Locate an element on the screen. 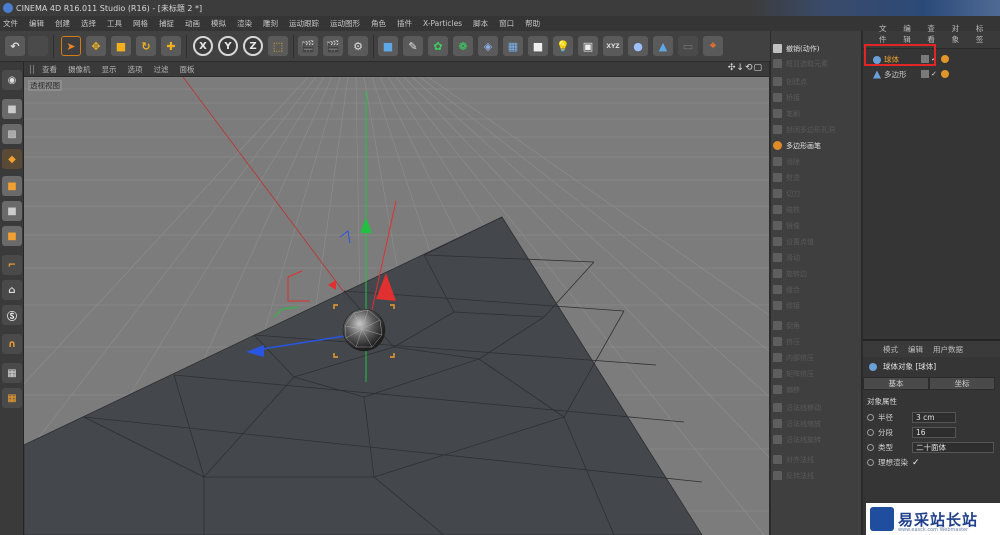  command-close-polygon-hole: 封闭多边形孔洞 is located at coordinates (817, 129).